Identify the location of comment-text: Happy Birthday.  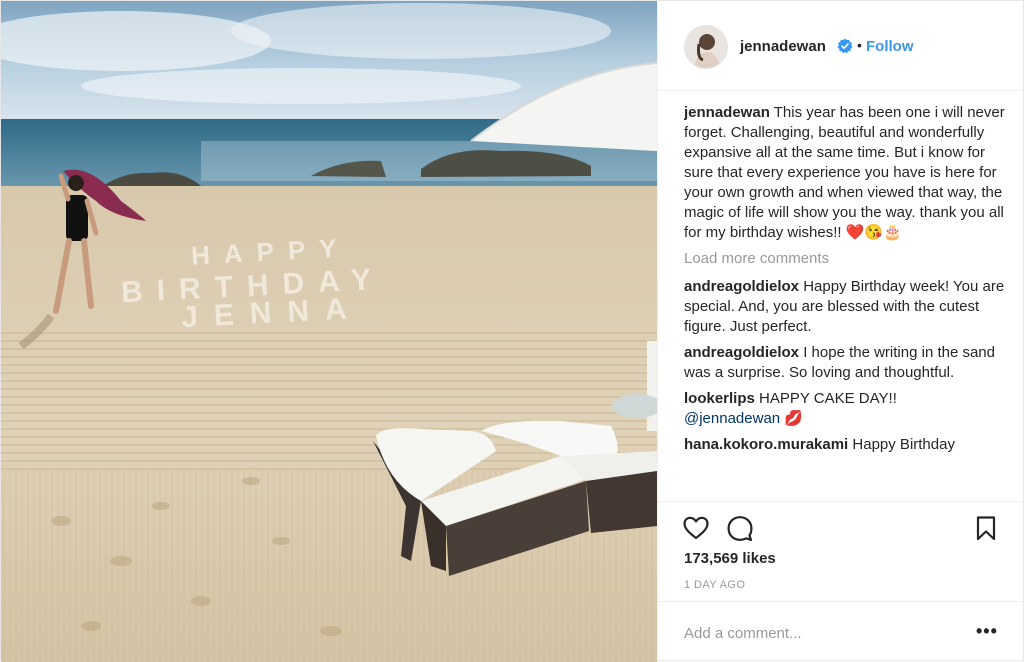
(903, 444).